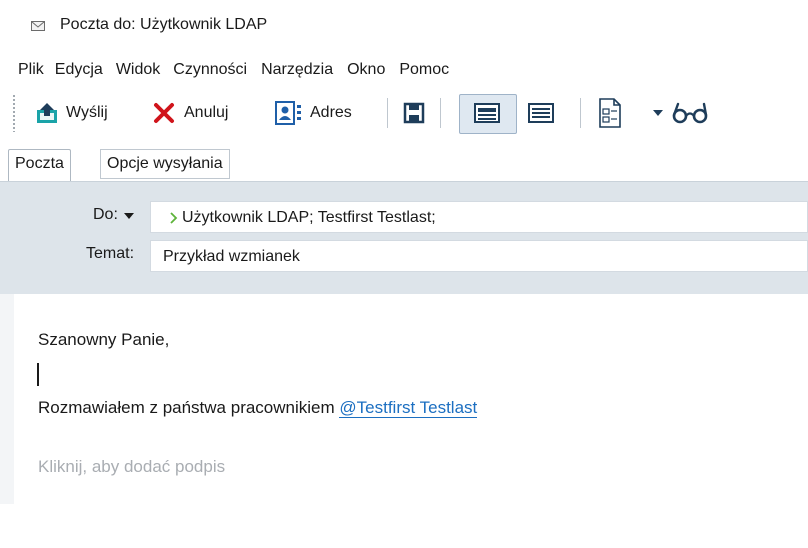  I want to click on send-label: Wyślij, so click(87, 112).